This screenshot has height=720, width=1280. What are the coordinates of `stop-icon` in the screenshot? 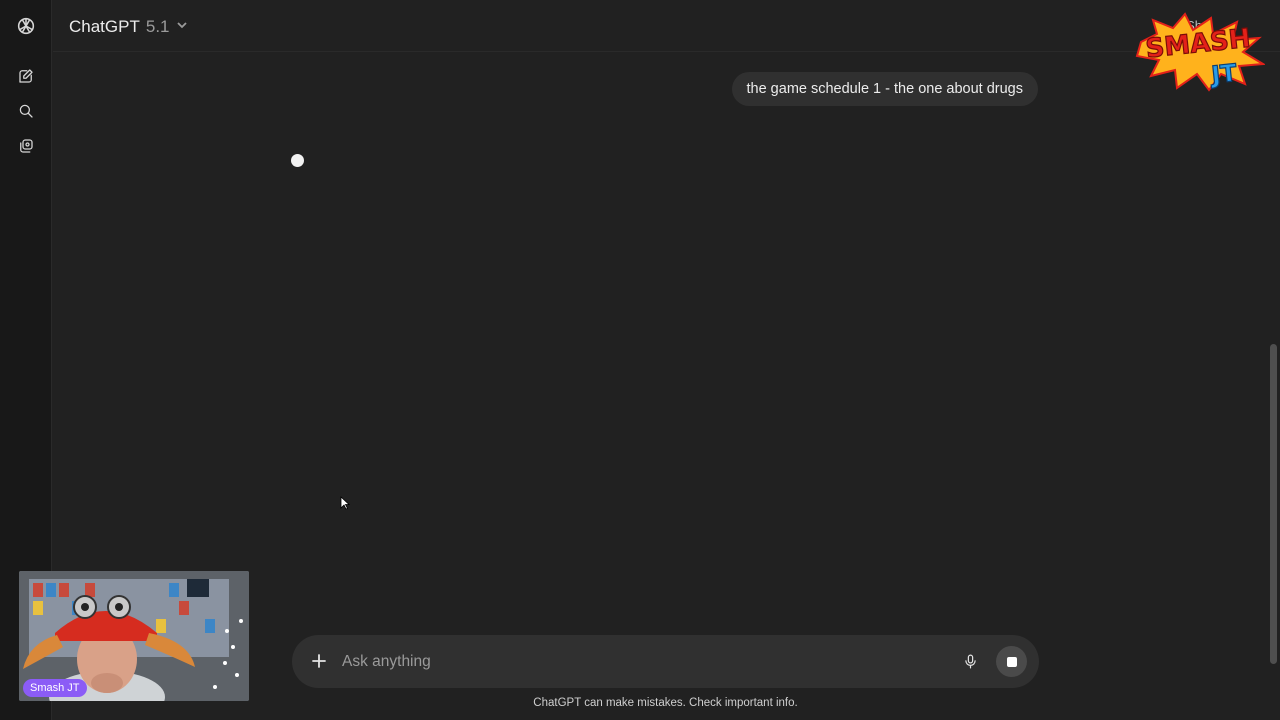 It's located at (1011, 661).